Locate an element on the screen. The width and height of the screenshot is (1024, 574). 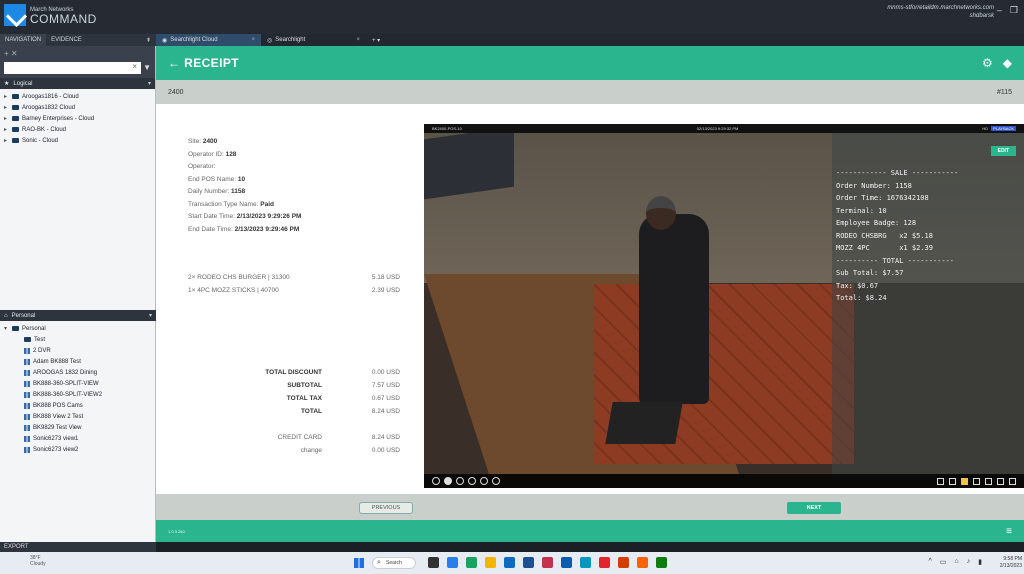
tree-label: BK888 View 2 Test is located at coordinates (58, 416).